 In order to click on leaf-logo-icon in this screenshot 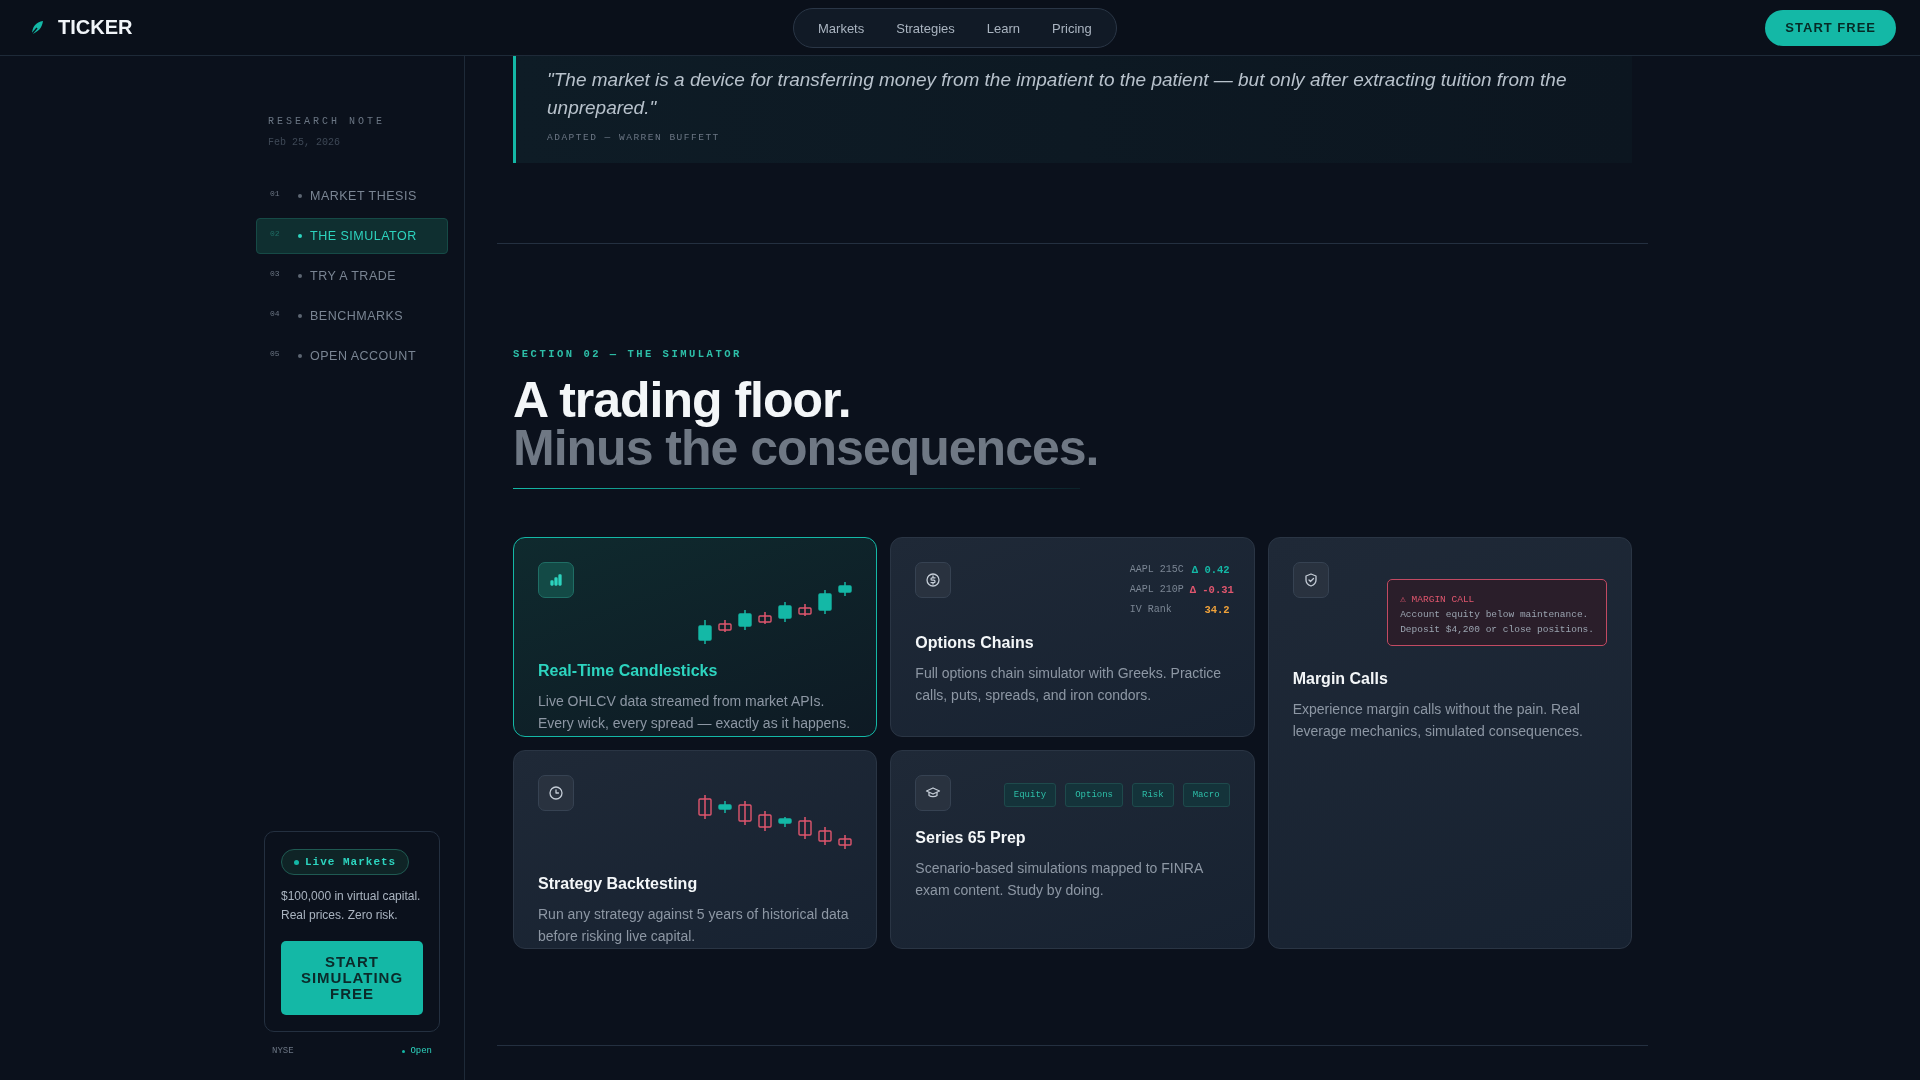, I will do `click(37, 27)`.